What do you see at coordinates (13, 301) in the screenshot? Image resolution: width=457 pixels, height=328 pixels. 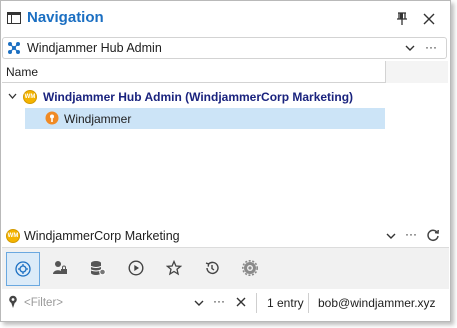 I see `filter-pin-icon` at bounding box center [13, 301].